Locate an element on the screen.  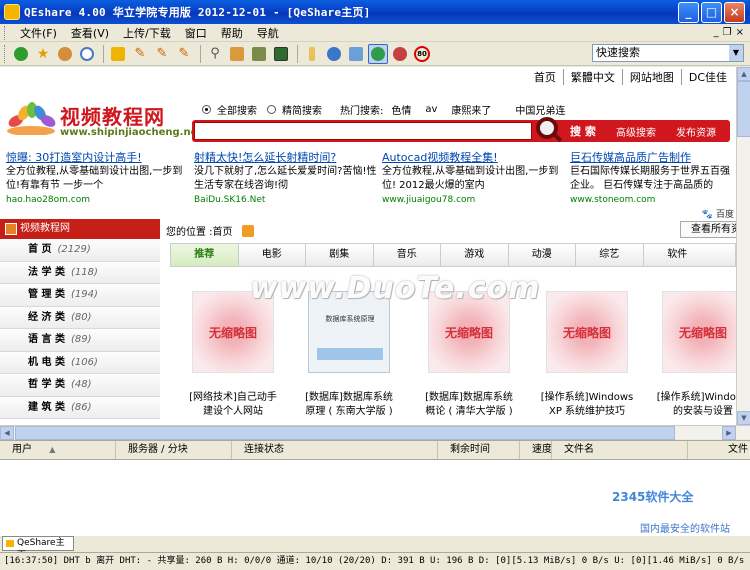
refresh-button is located at coordinates (21, 54).